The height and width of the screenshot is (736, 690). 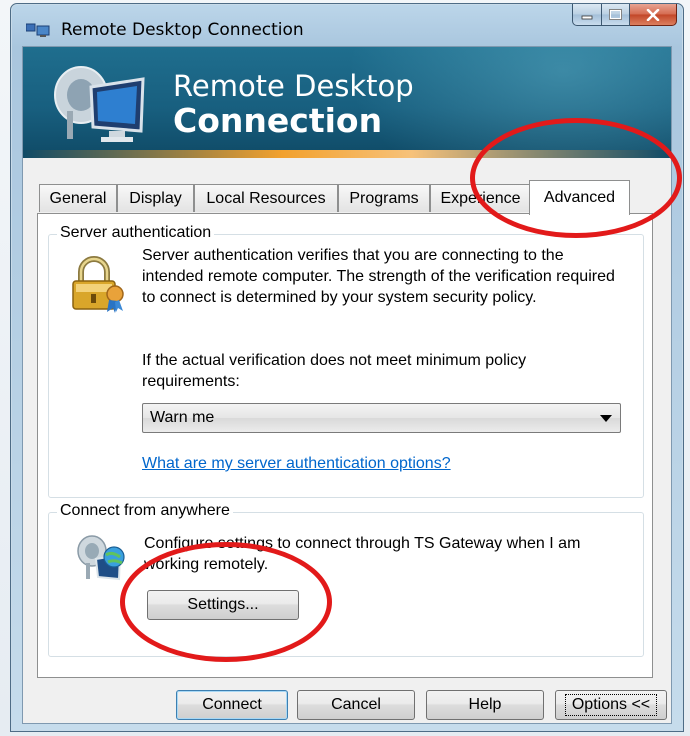 I want to click on button-label: Connect, so click(x=232, y=704).